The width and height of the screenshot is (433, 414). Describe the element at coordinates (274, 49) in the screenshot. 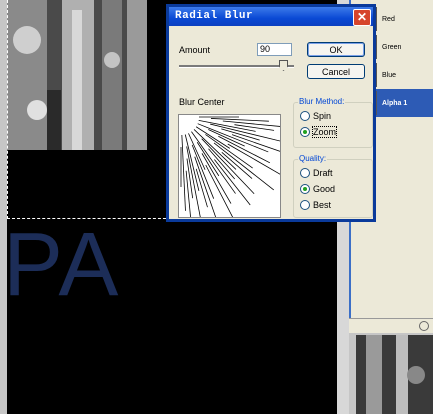

I see `amount-input: 90` at that location.